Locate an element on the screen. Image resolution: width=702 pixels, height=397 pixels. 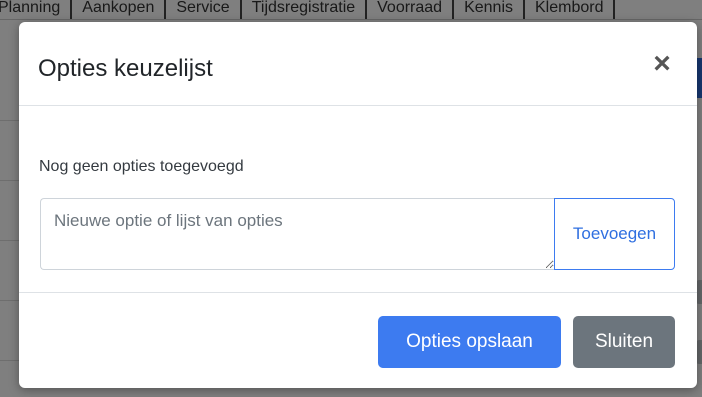
new-option-input is located at coordinates (297, 234).